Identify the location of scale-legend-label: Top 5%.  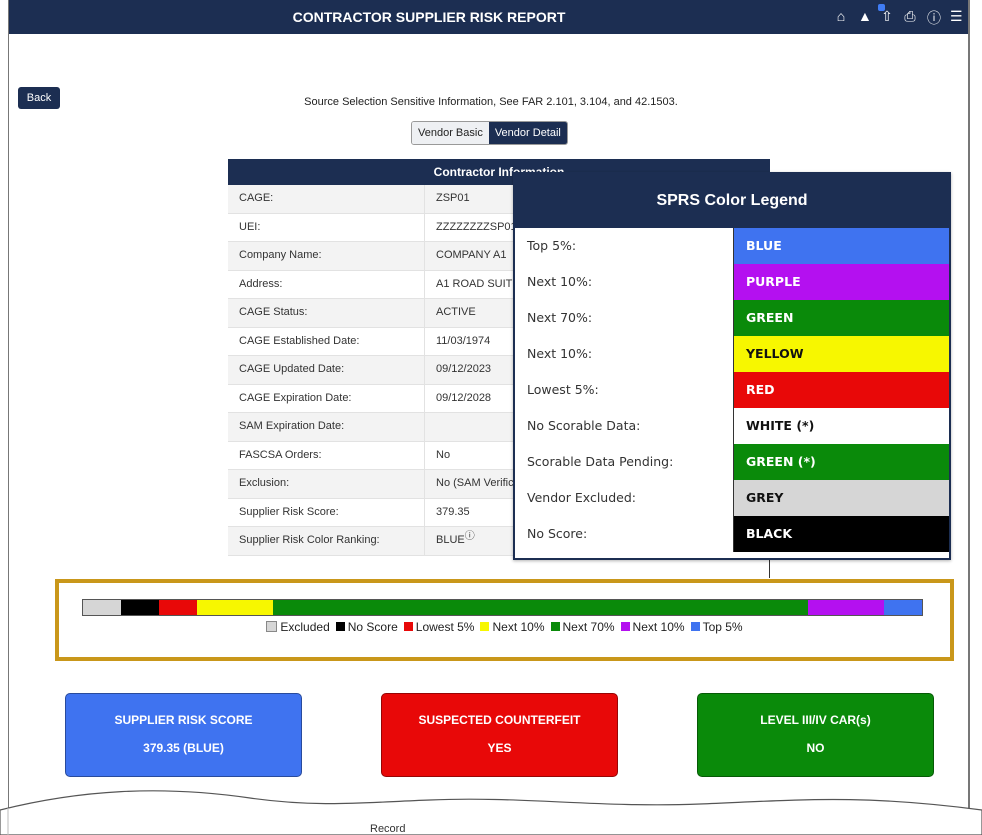
(722, 627).